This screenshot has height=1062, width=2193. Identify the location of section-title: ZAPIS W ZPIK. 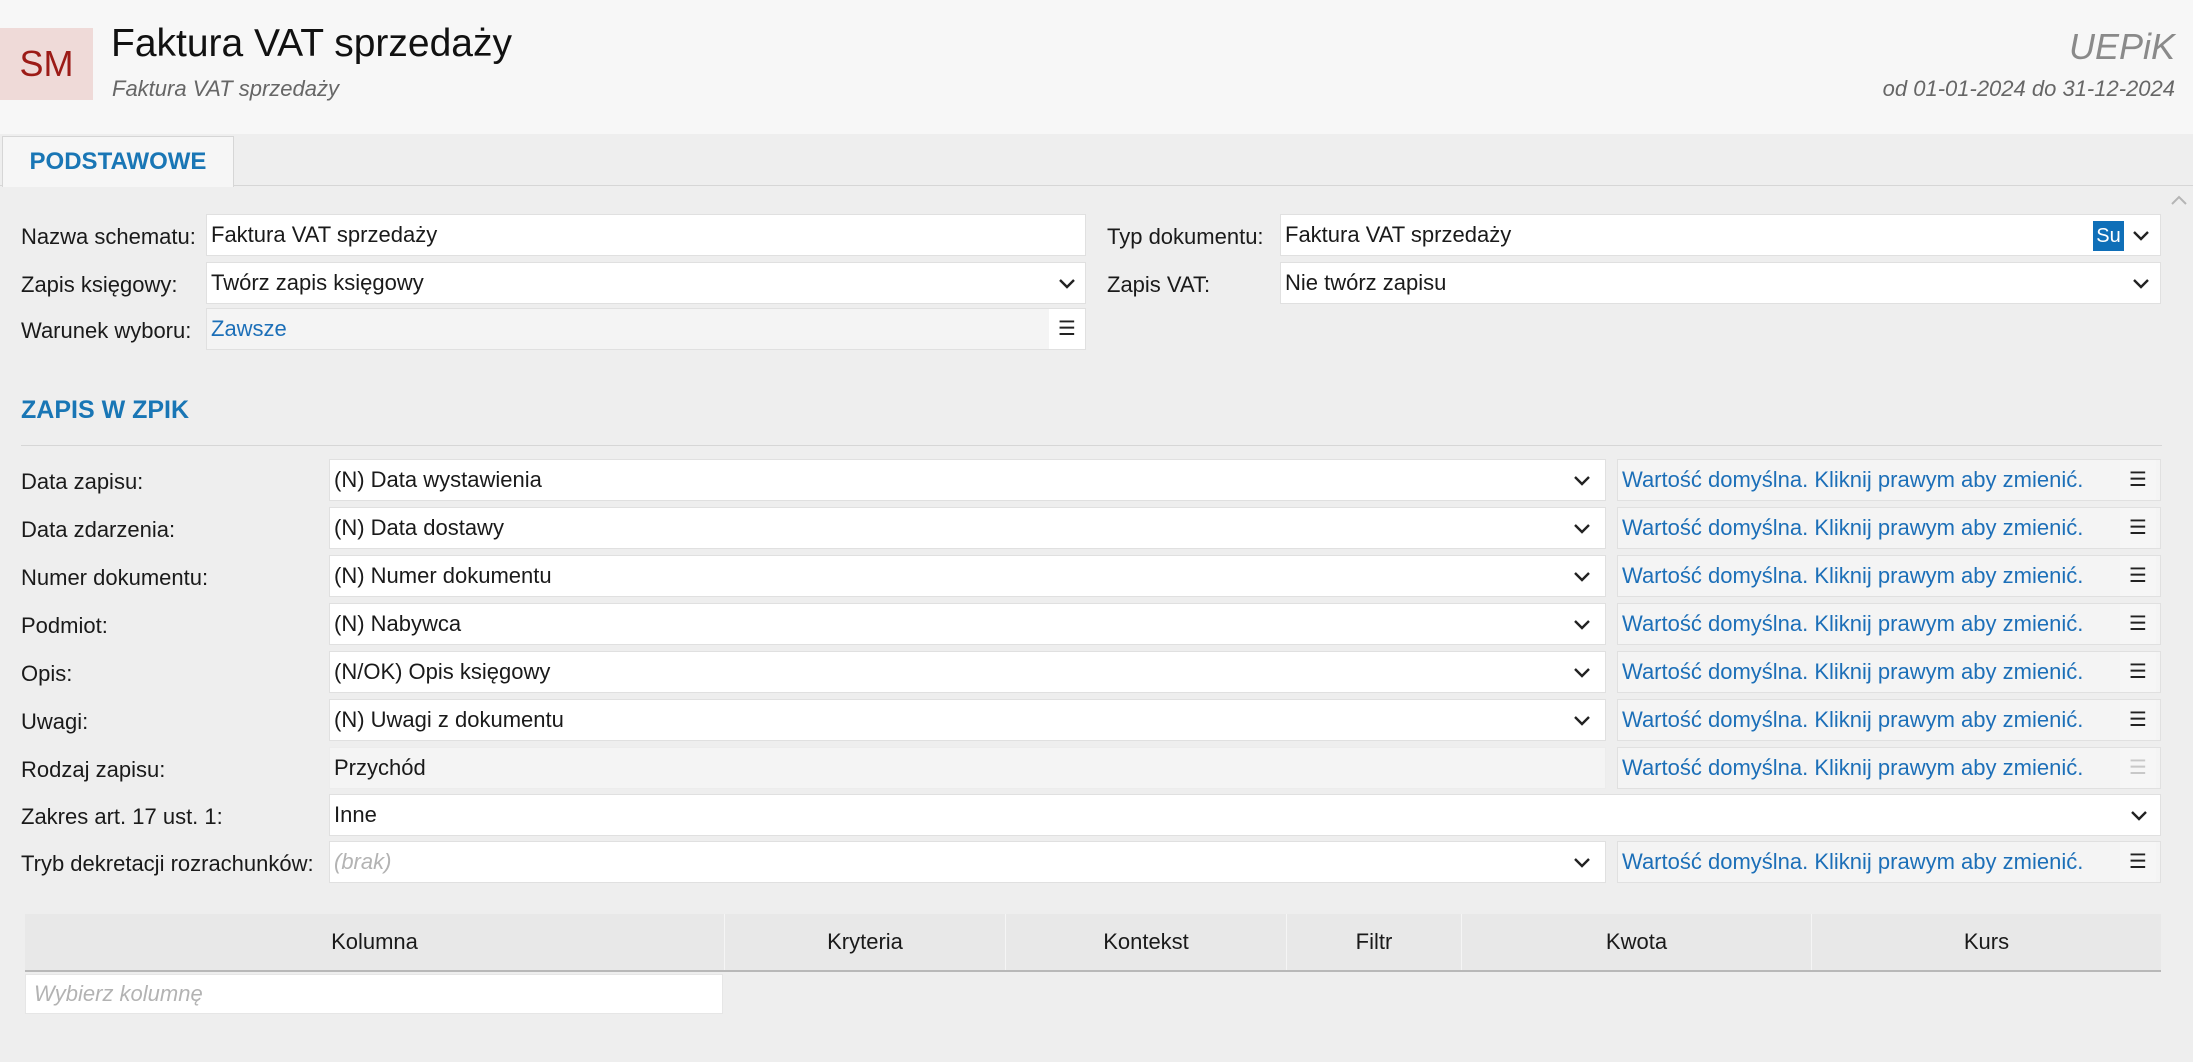
(105, 410).